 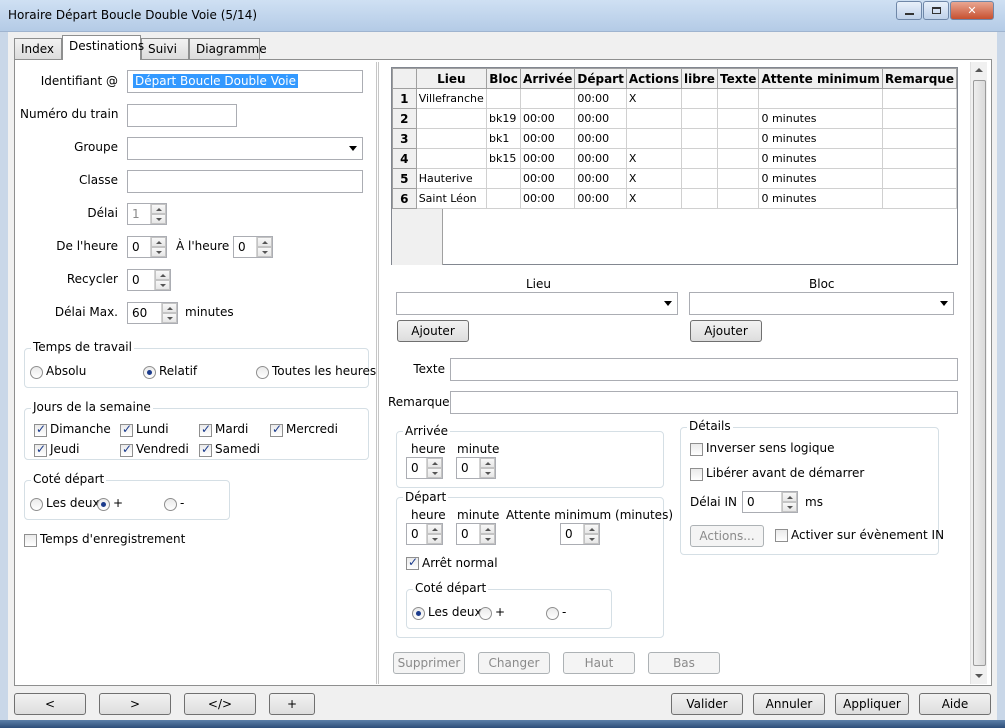 I want to click on tab-suivi: Suivi, so click(x=165, y=48).